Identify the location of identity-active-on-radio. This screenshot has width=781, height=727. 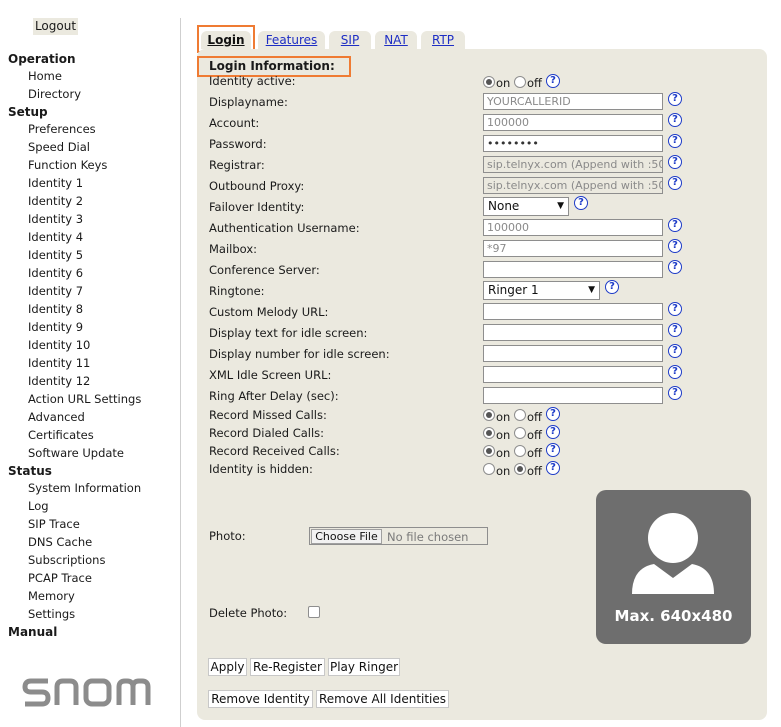
(489, 82).